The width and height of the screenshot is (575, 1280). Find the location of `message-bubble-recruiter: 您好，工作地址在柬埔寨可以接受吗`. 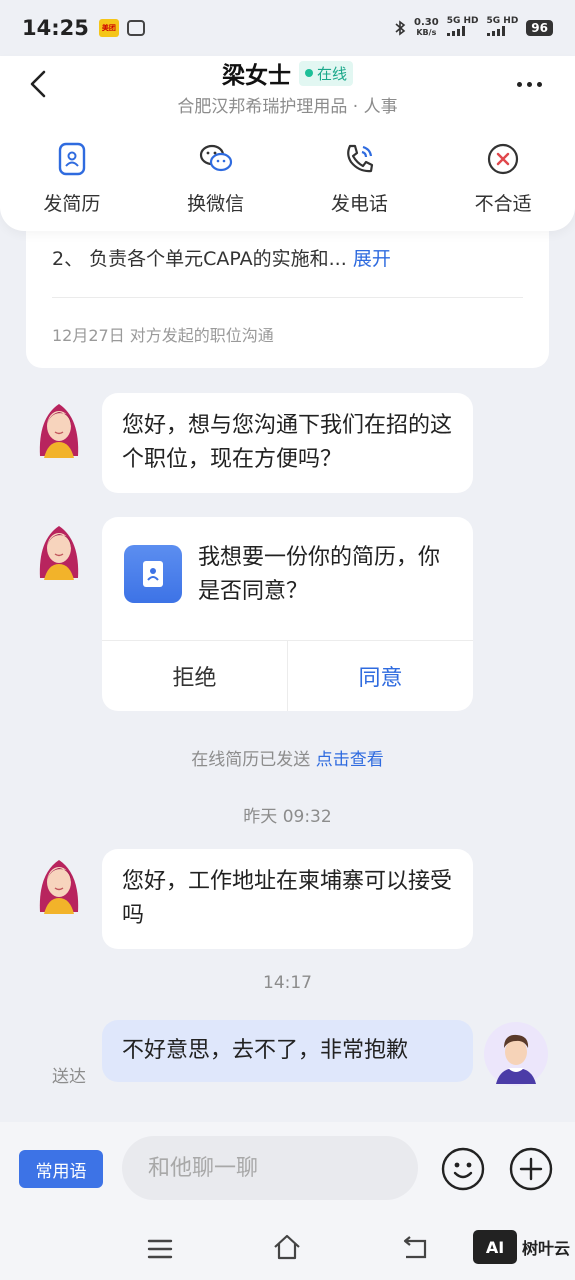

message-bubble-recruiter: 您好，工作地址在柬埔寨可以接受吗 is located at coordinates (287, 899).